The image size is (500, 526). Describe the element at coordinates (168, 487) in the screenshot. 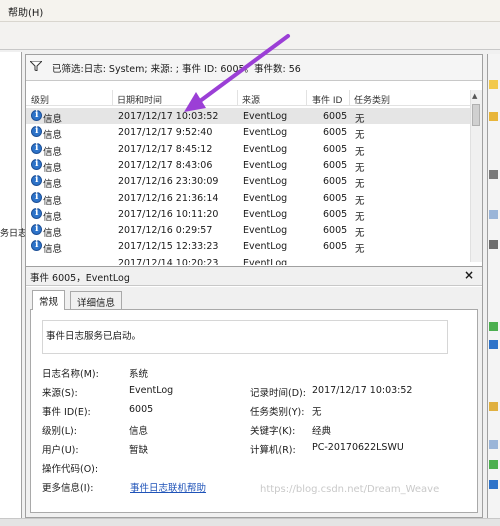

I see `online-help-link: 事件日志联机帮助` at that location.